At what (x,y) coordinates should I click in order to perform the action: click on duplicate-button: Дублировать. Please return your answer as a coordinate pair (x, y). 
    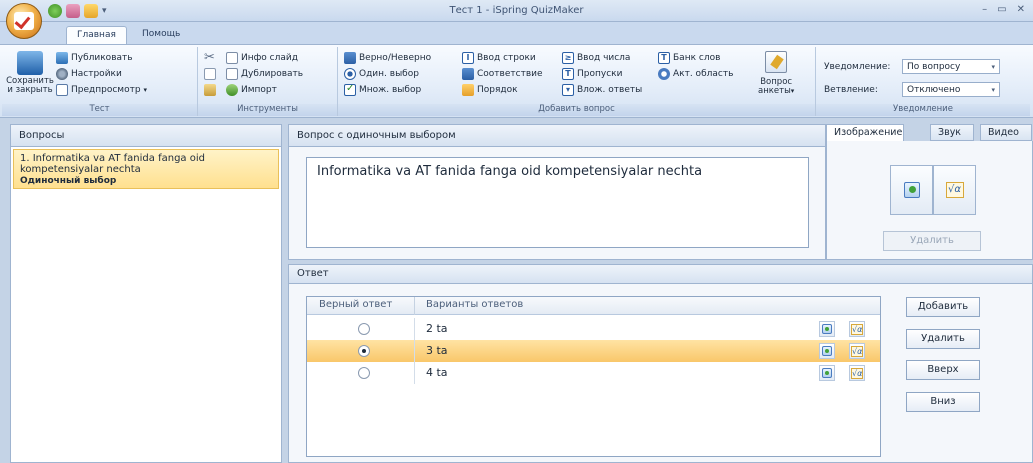
    Looking at the image, I should click on (264, 74).